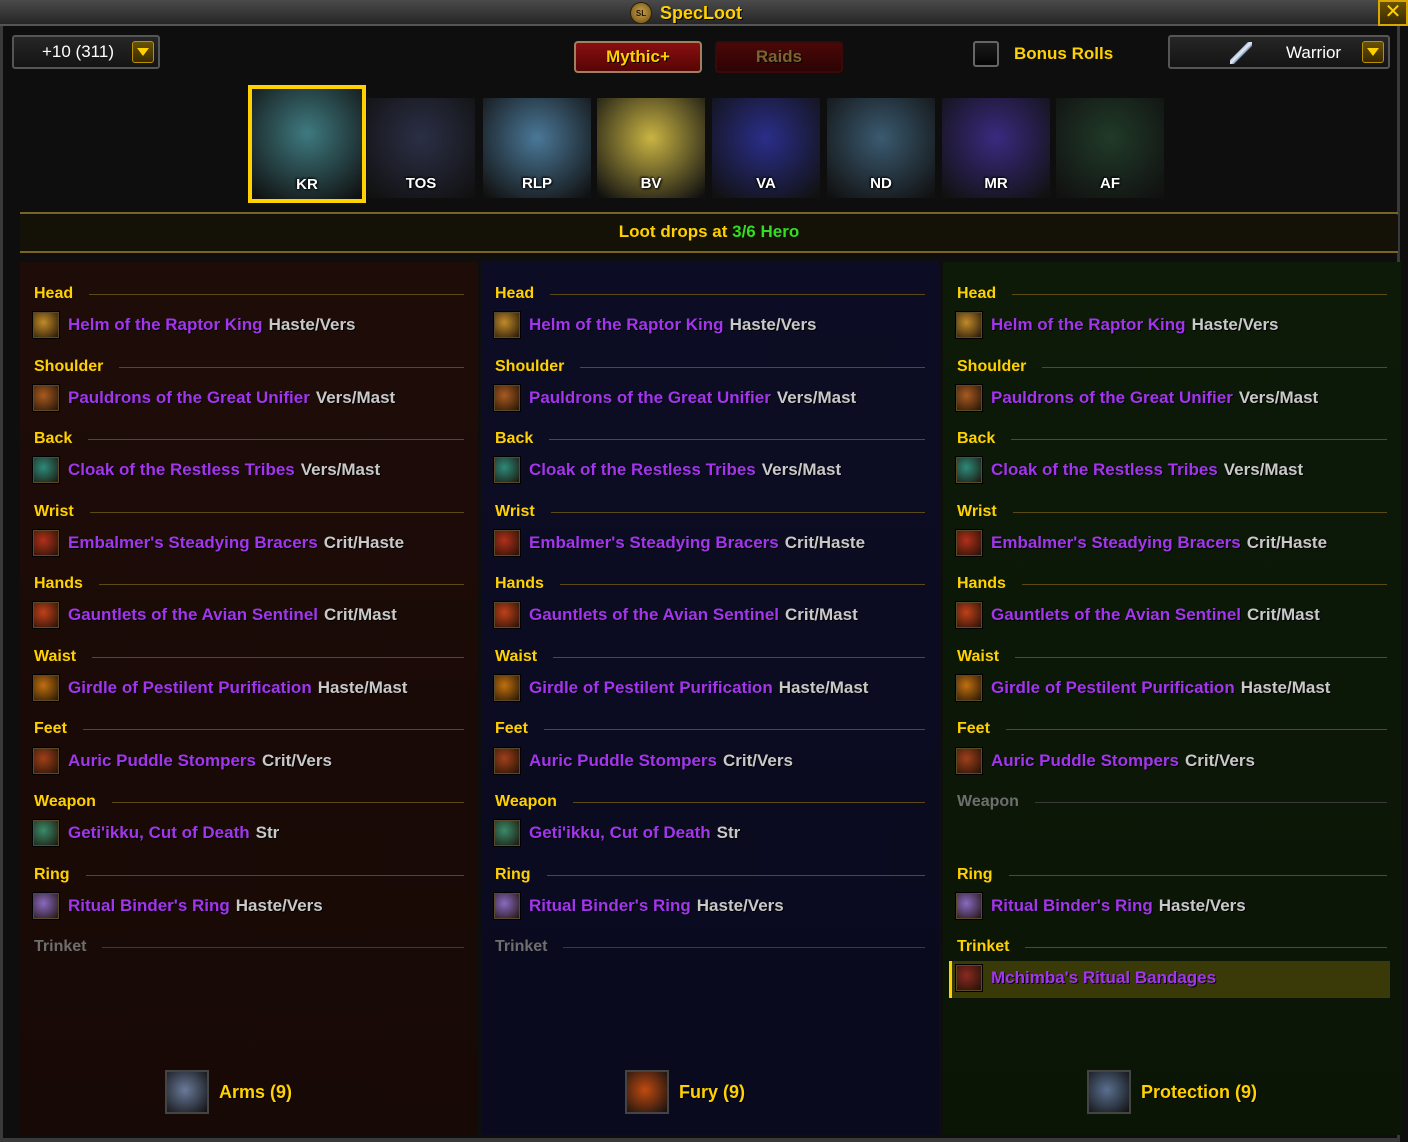  I want to click on dungeon-tile-rlp: RLP, so click(537, 148).